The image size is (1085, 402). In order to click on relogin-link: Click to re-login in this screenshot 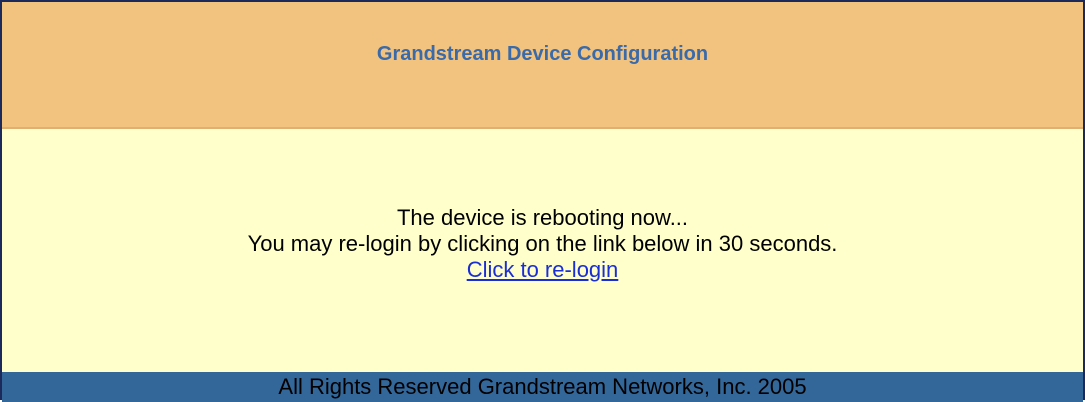, I will do `click(543, 269)`.